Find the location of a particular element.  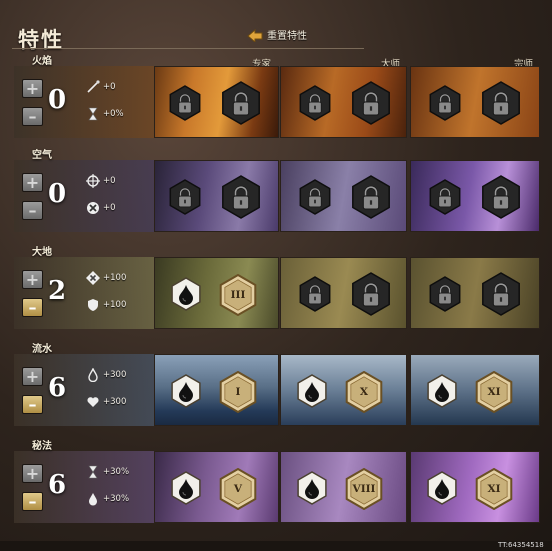

reset-traits-button: 重置特性 is located at coordinates (276, 34).